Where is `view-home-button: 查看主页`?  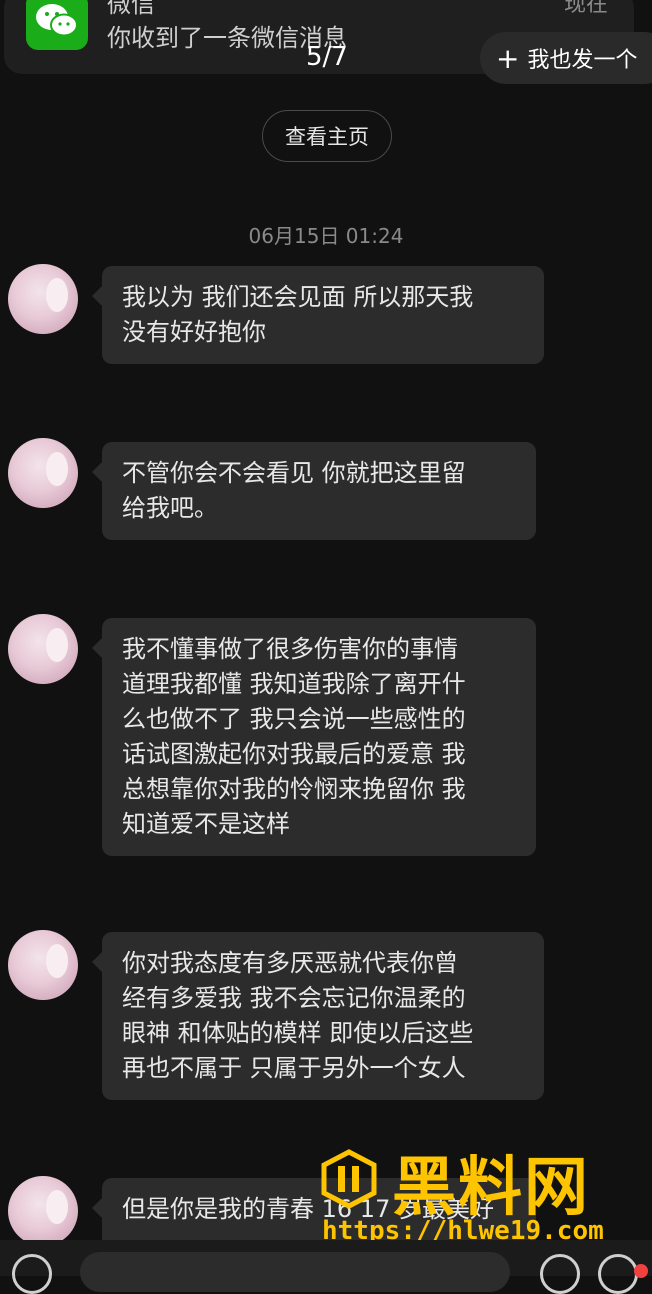 view-home-button: 查看主页 is located at coordinates (327, 136).